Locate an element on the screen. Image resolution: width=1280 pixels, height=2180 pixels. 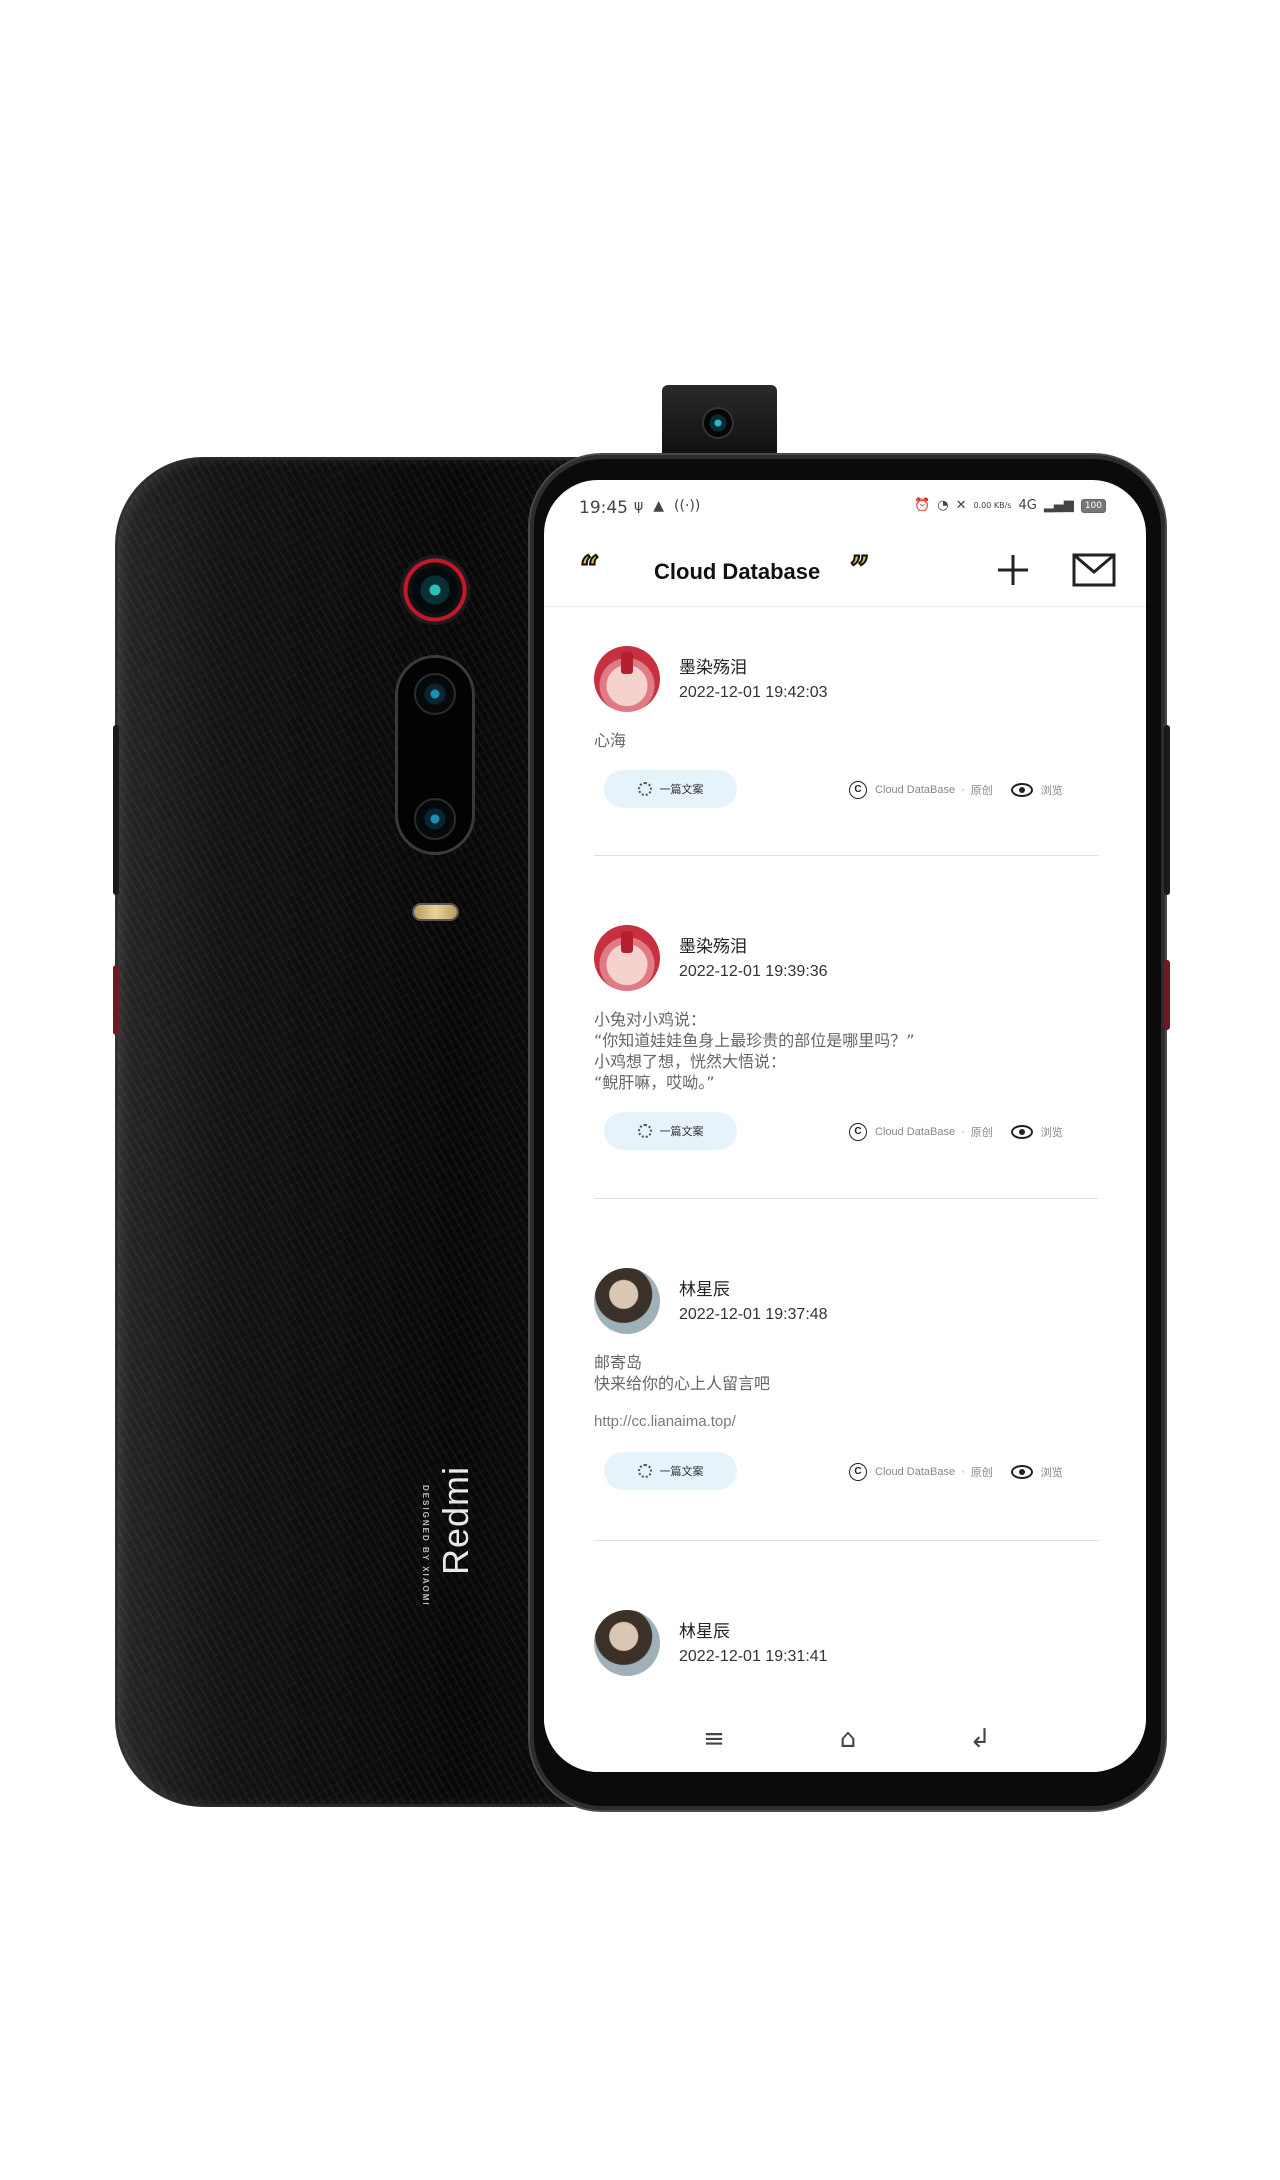
signal-icon: ▂▄▆ is located at coordinates (1058, 505).